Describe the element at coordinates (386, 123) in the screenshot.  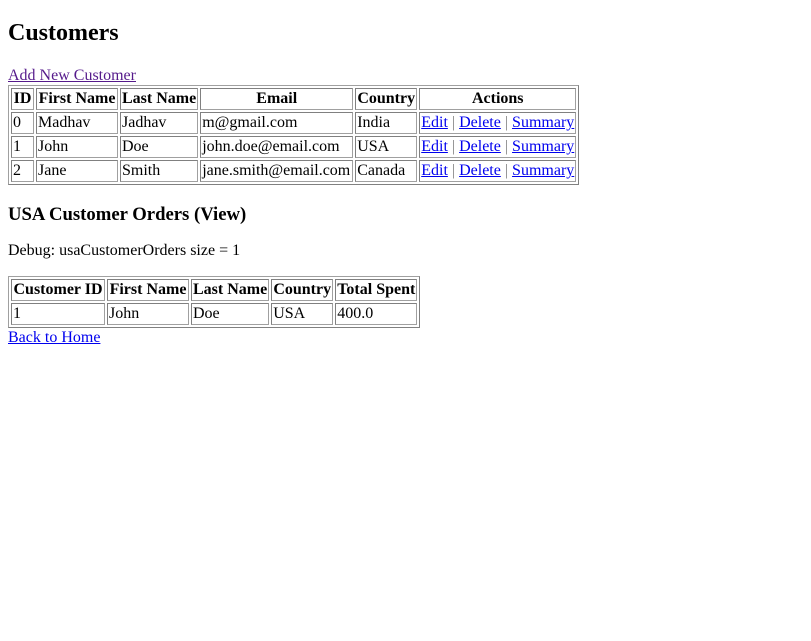
I see `cell-country: India` at that location.